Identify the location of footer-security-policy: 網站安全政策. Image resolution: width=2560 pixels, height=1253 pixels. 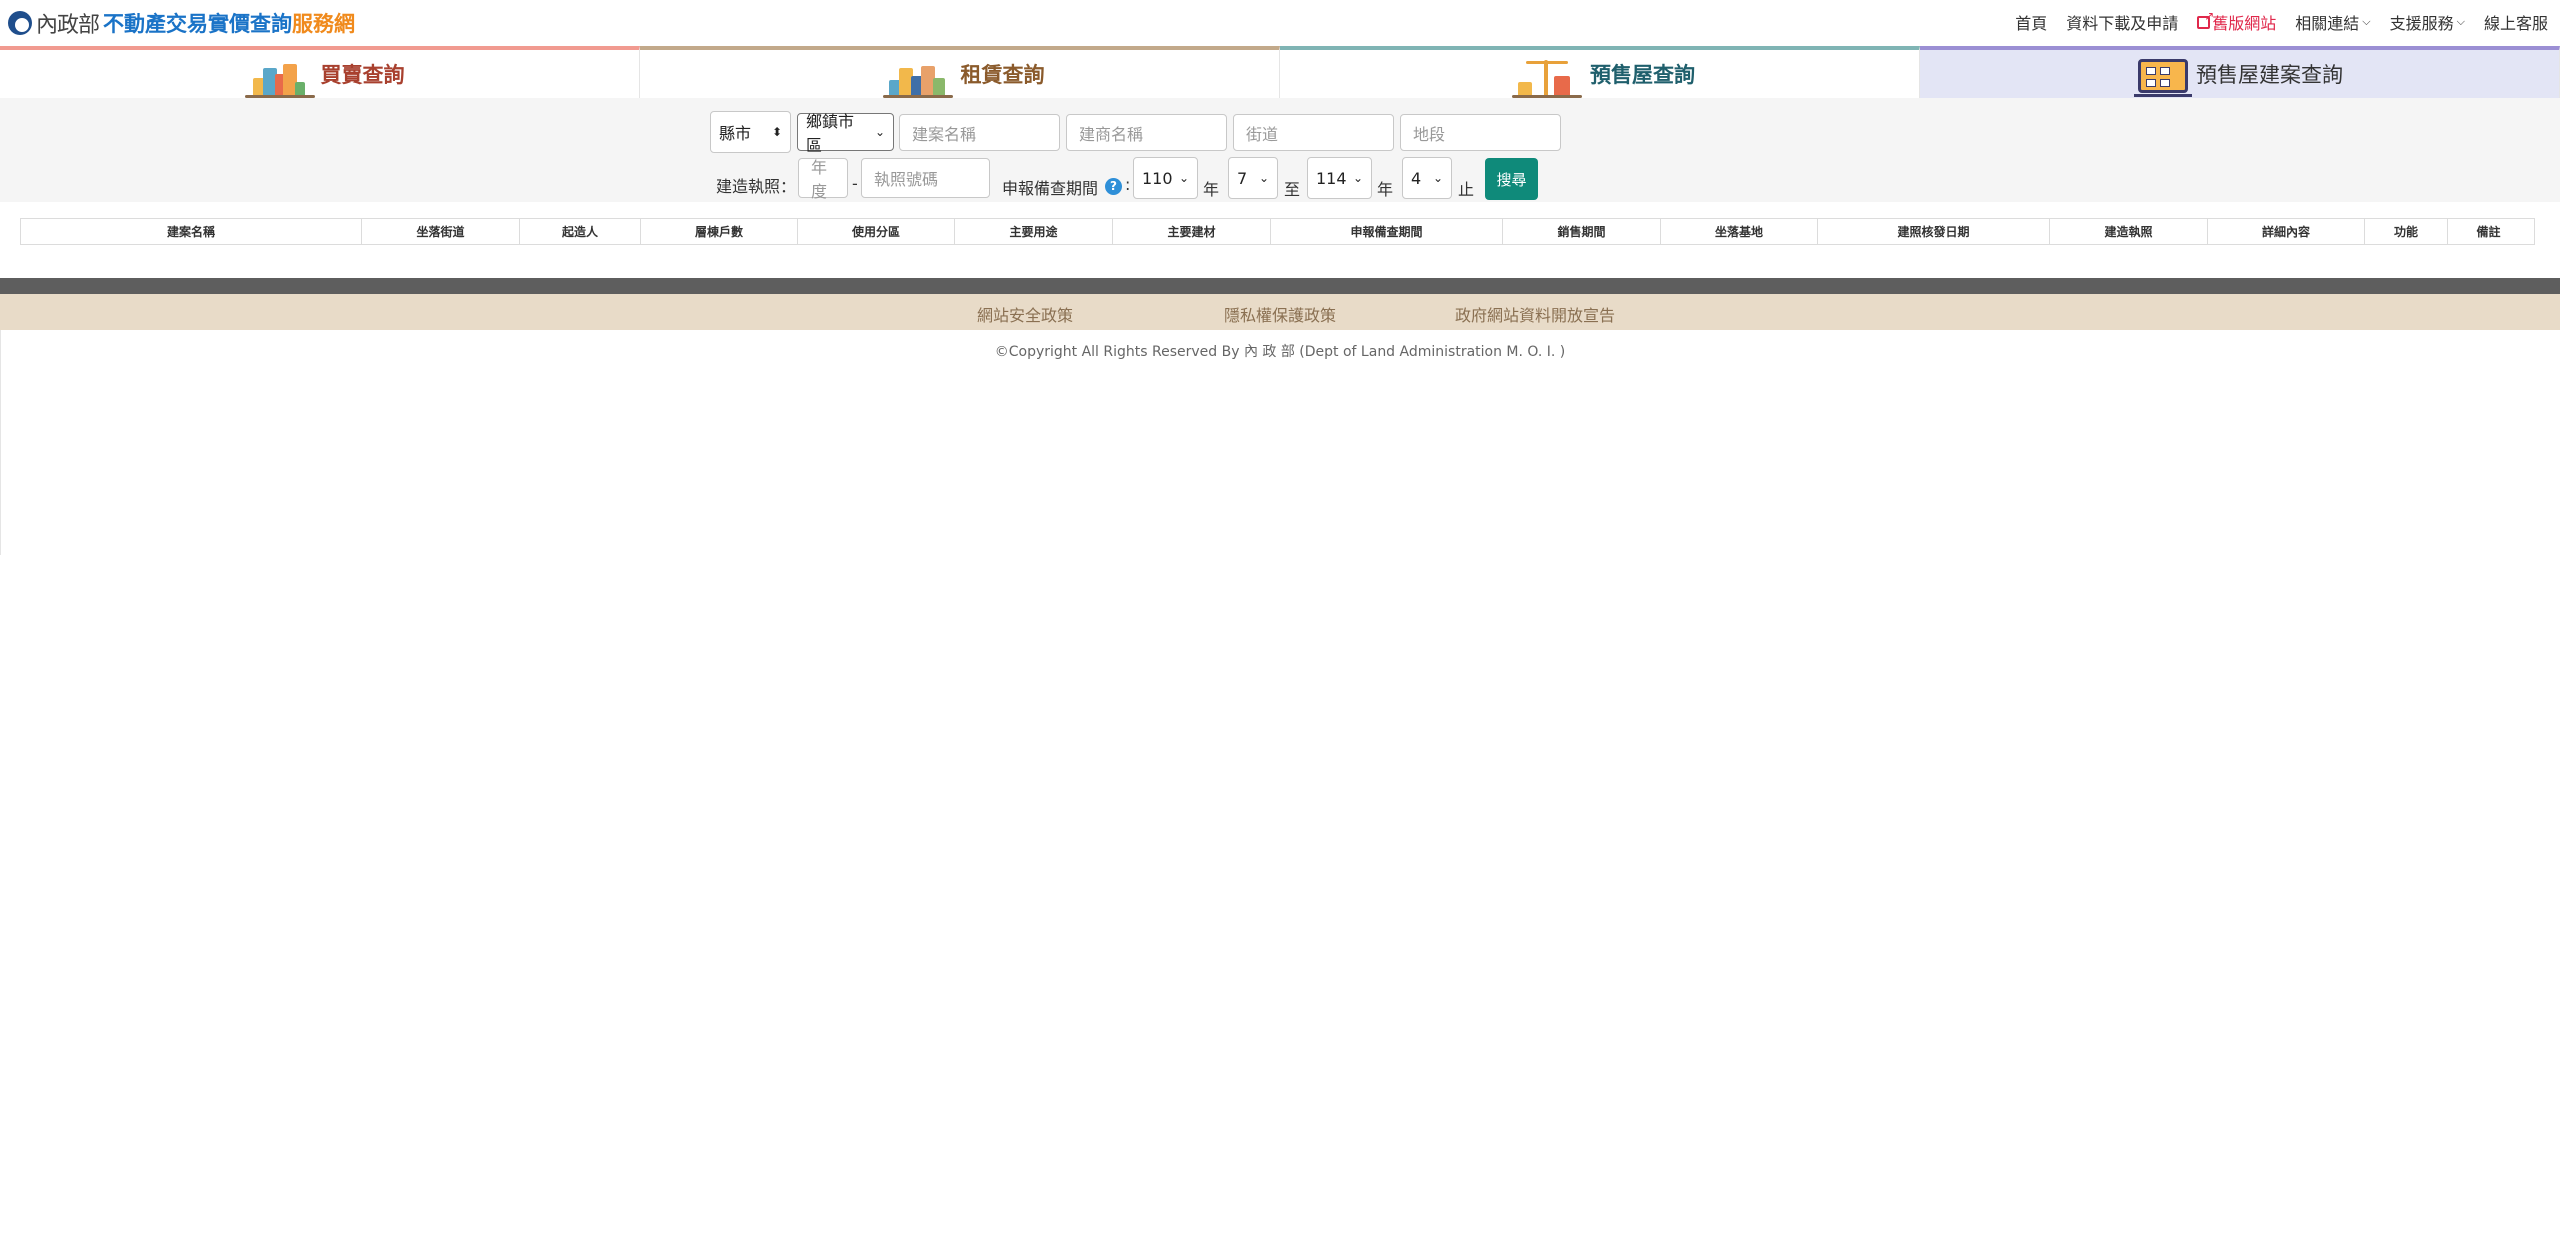
(1025, 314).